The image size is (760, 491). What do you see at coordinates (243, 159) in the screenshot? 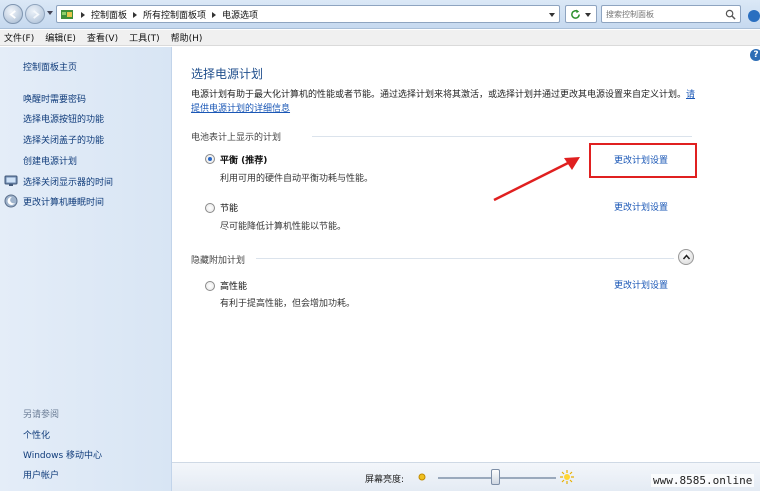
I see `plan-name-balanced: 平衡 (推荐)` at bounding box center [243, 159].